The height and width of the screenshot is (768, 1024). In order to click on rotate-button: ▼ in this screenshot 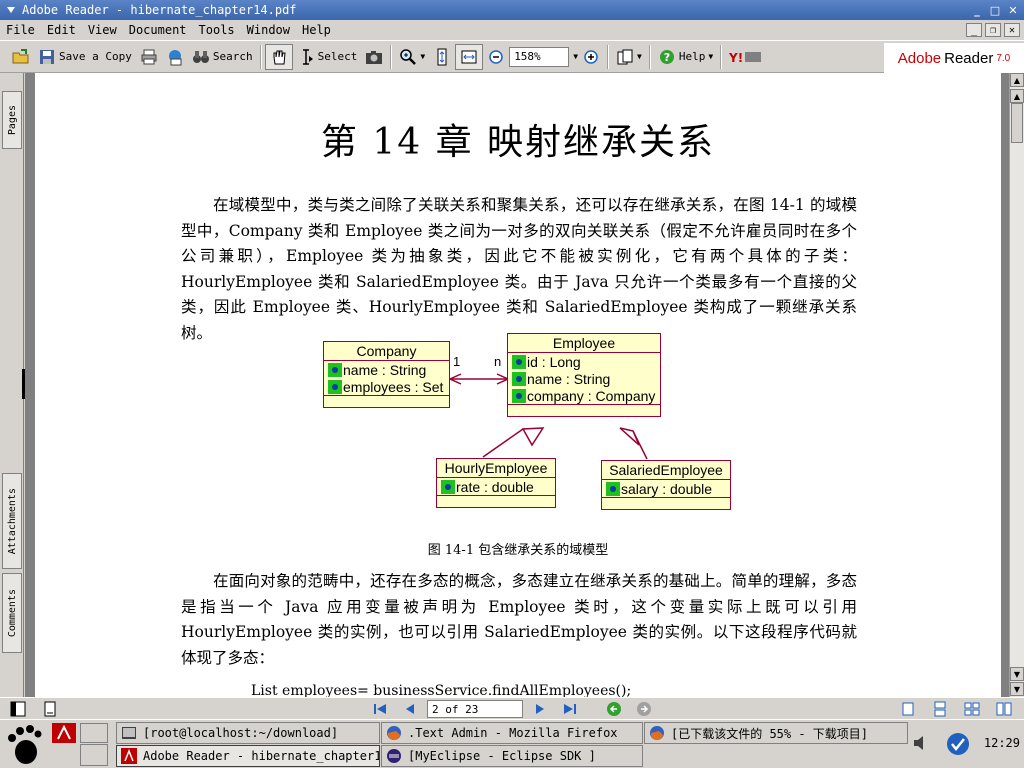, I will do `click(629, 57)`.